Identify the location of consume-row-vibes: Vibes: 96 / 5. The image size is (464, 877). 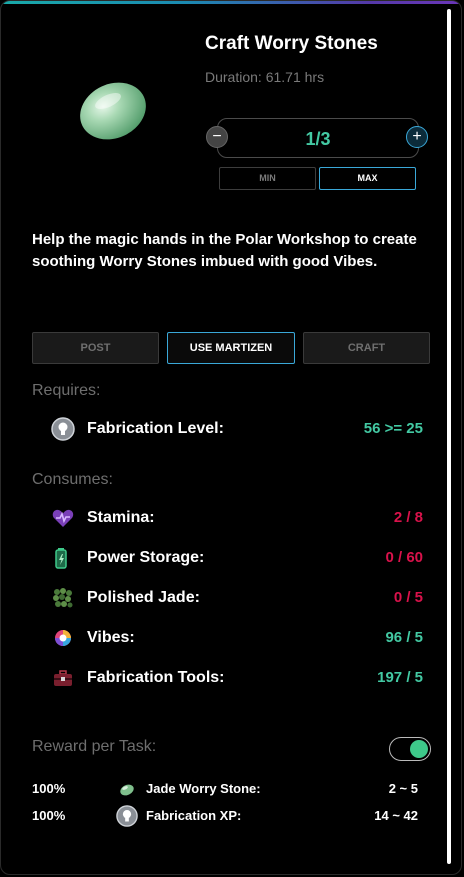
(237, 638).